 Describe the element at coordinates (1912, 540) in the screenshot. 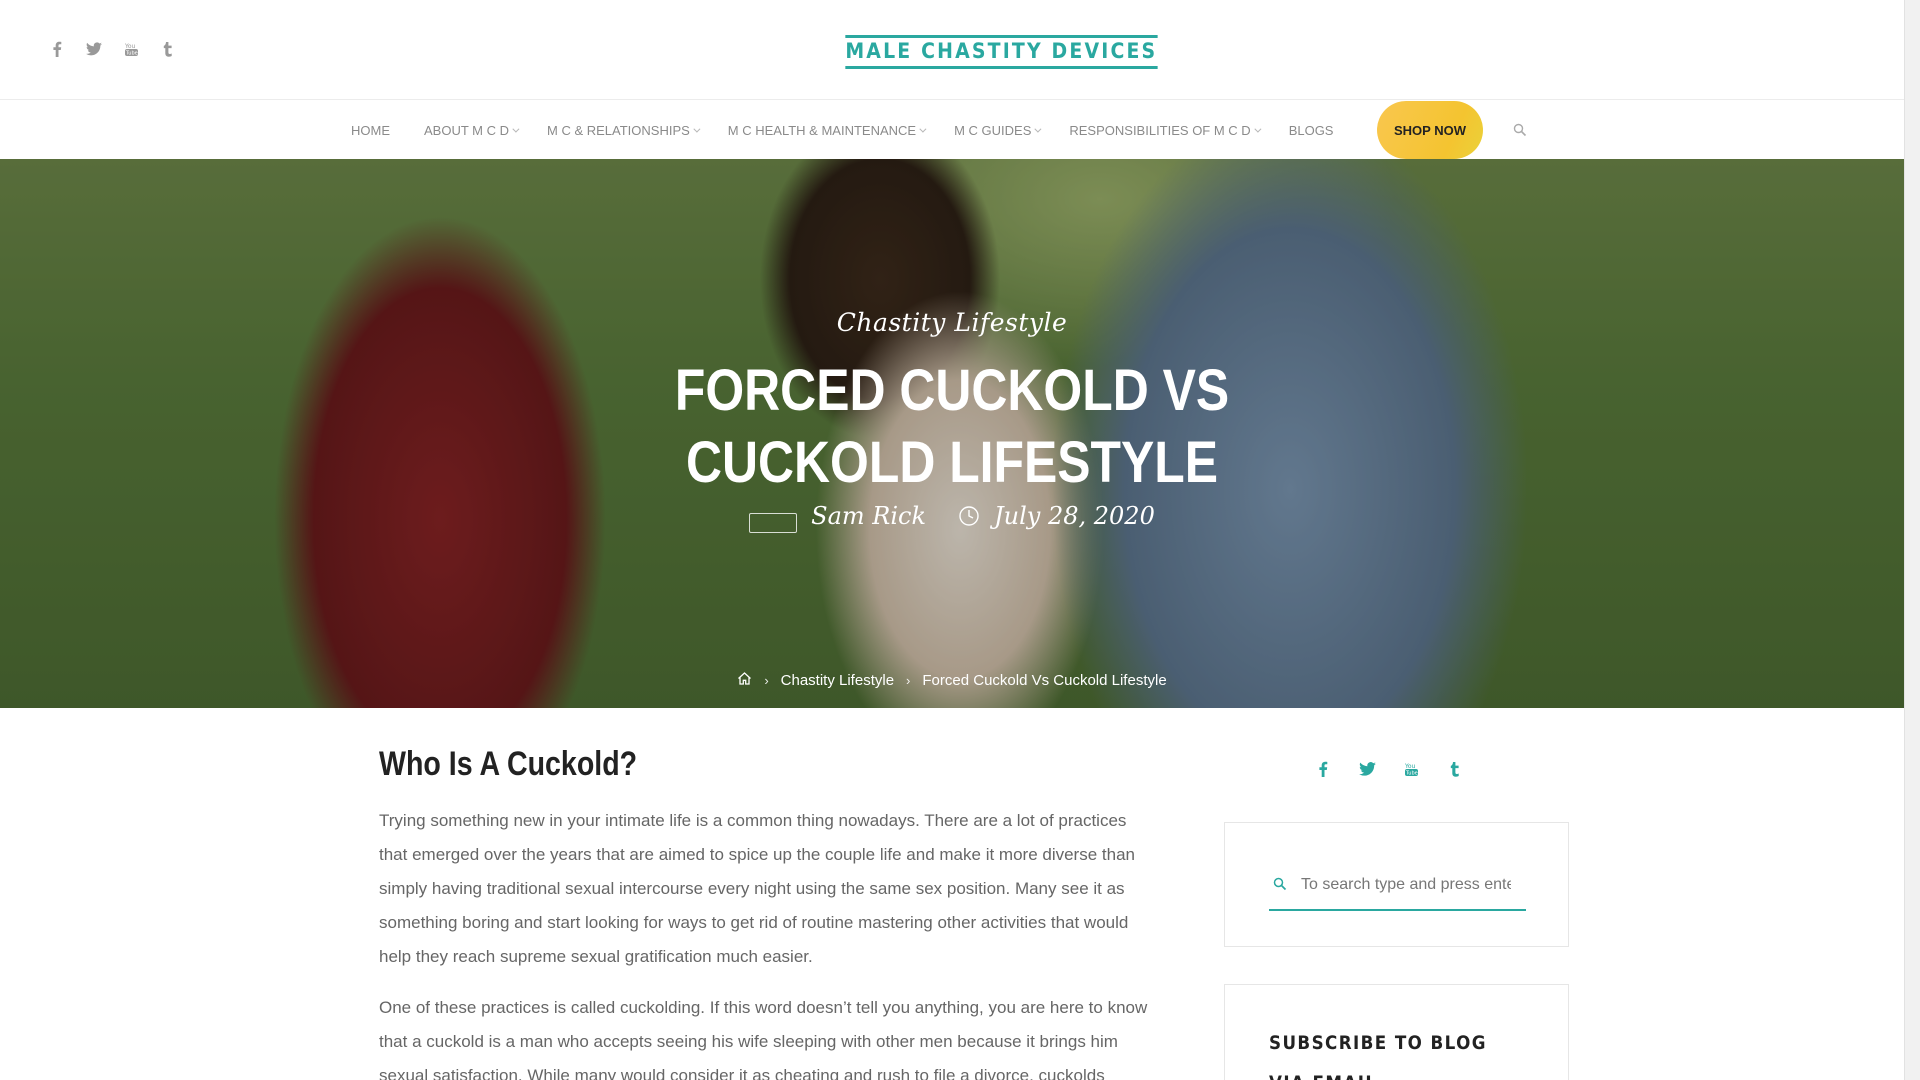

I see `page-scrollbar` at that location.